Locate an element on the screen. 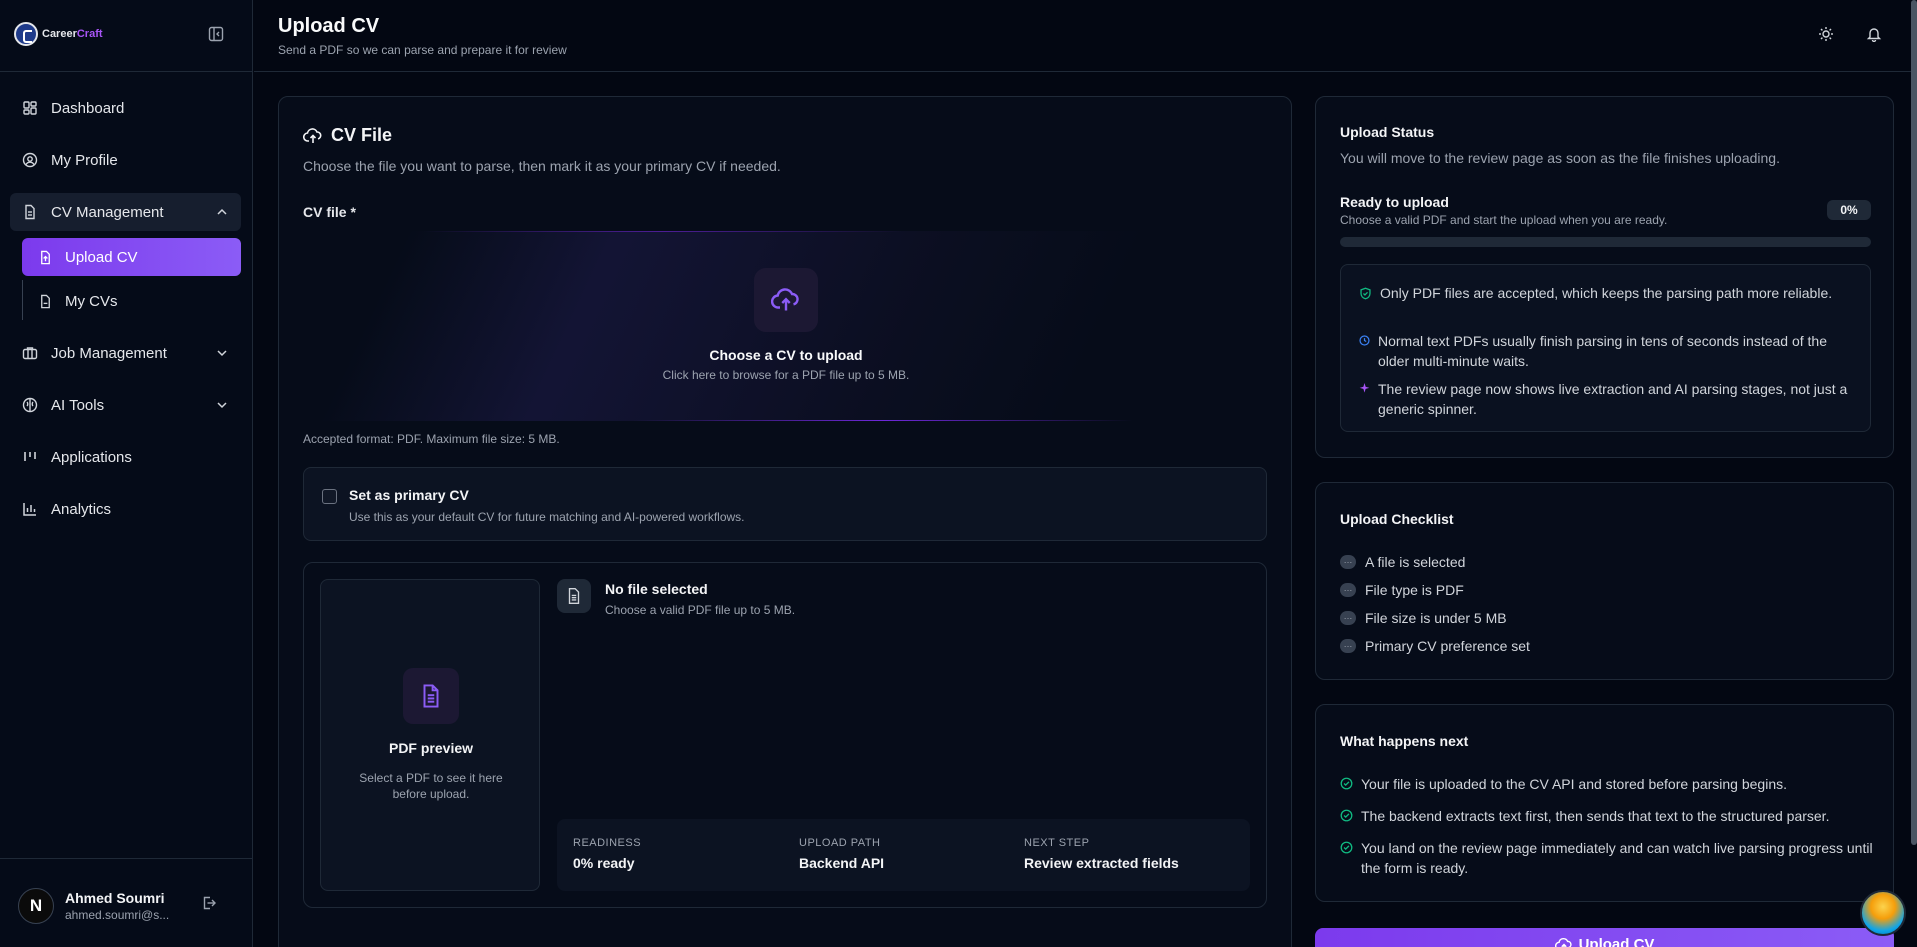  assistant-avatar-button is located at coordinates (1883, 913).